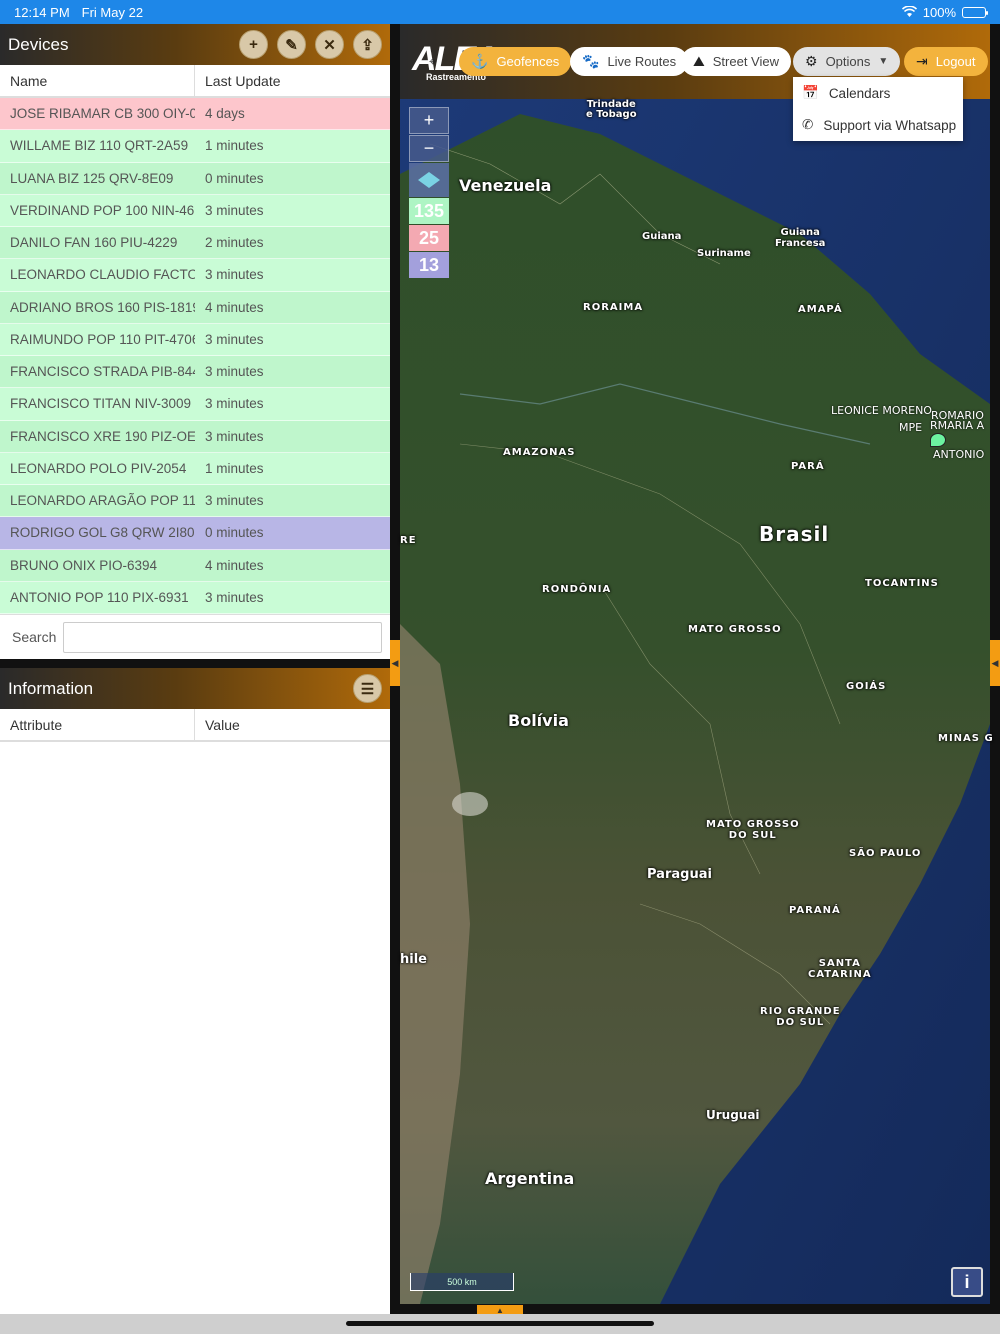  Describe the element at coordinates (34, 637) in the screenshot. I see `search-label: Search` at that location.